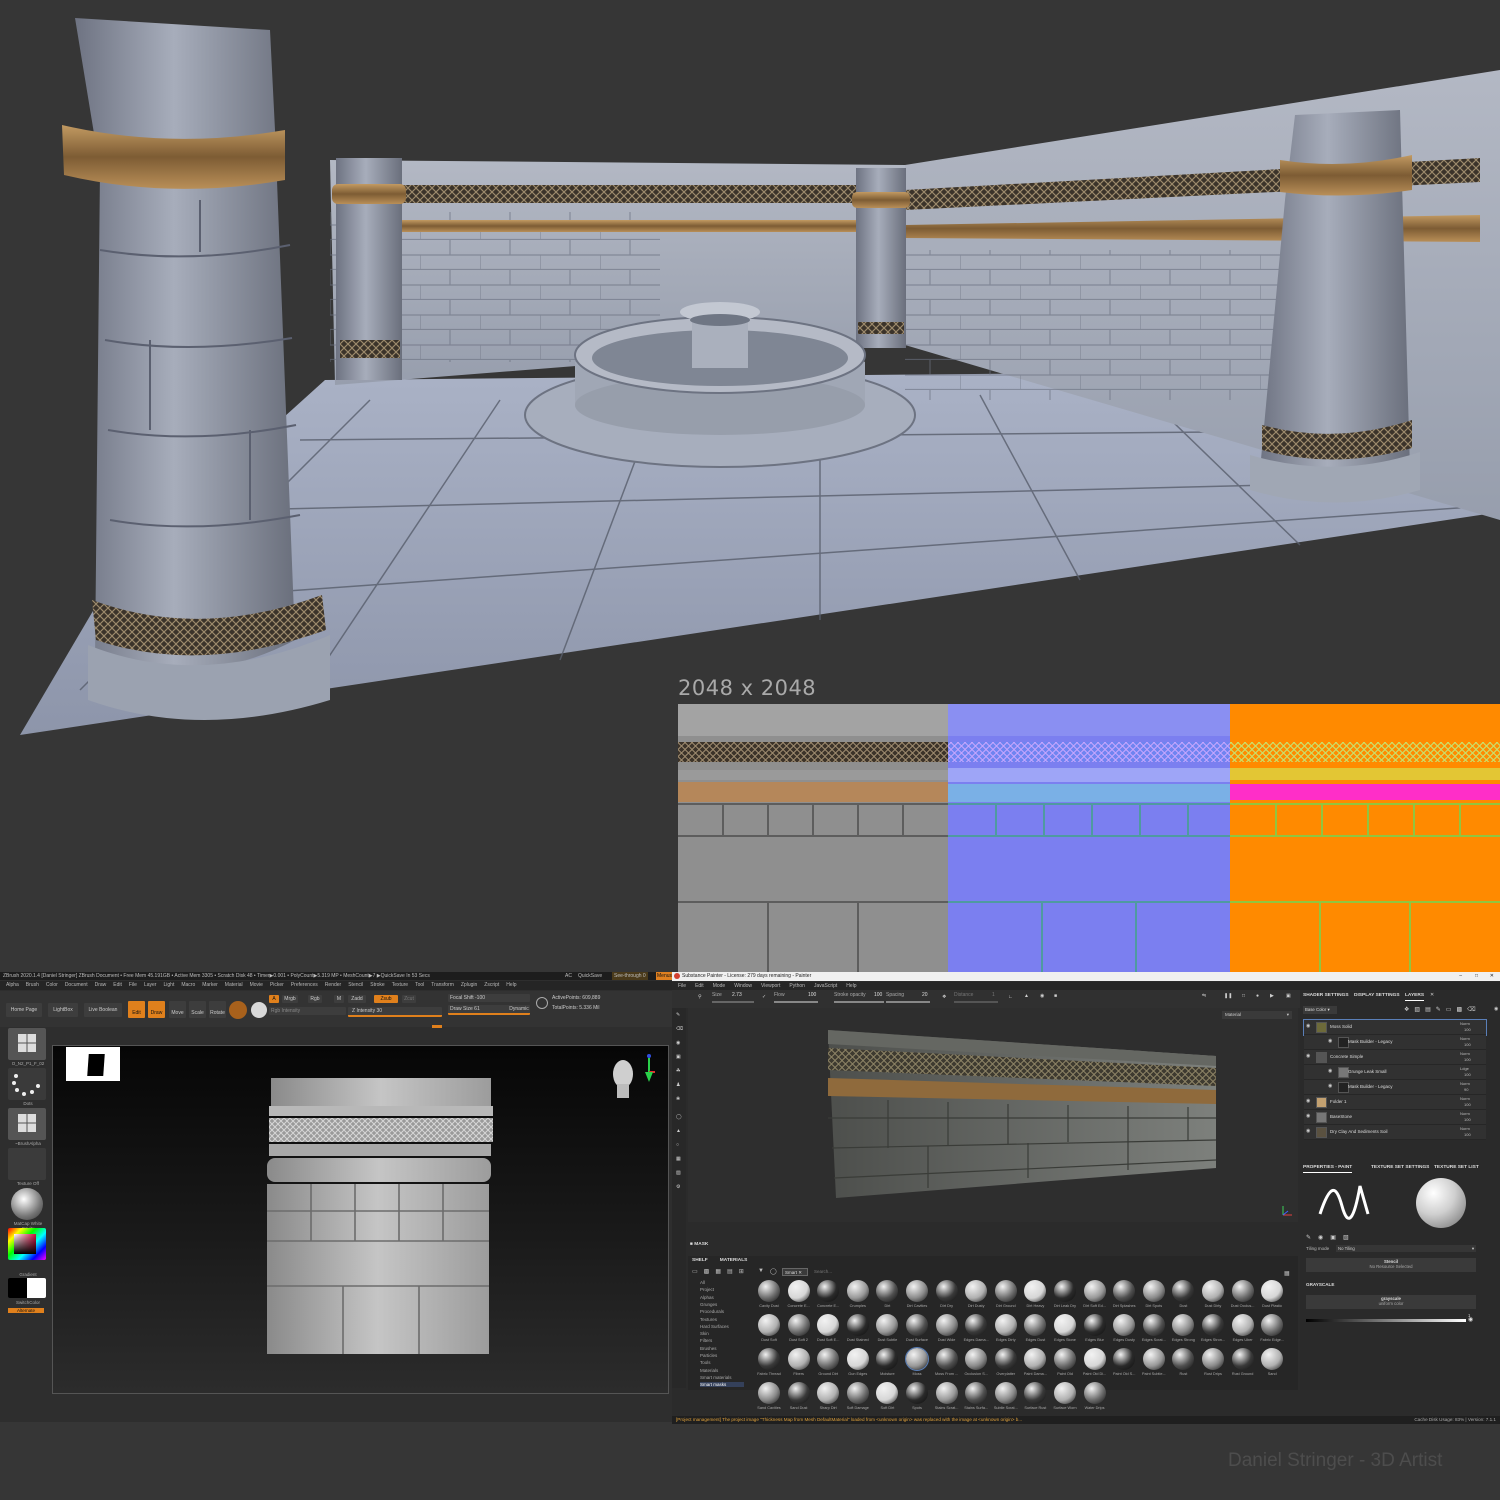 The height and width of the screenshot is (1500, 1500). Describe the element at coordinates (1386, 1320) in the screenshot. I see `grayscale-slider` at that location.